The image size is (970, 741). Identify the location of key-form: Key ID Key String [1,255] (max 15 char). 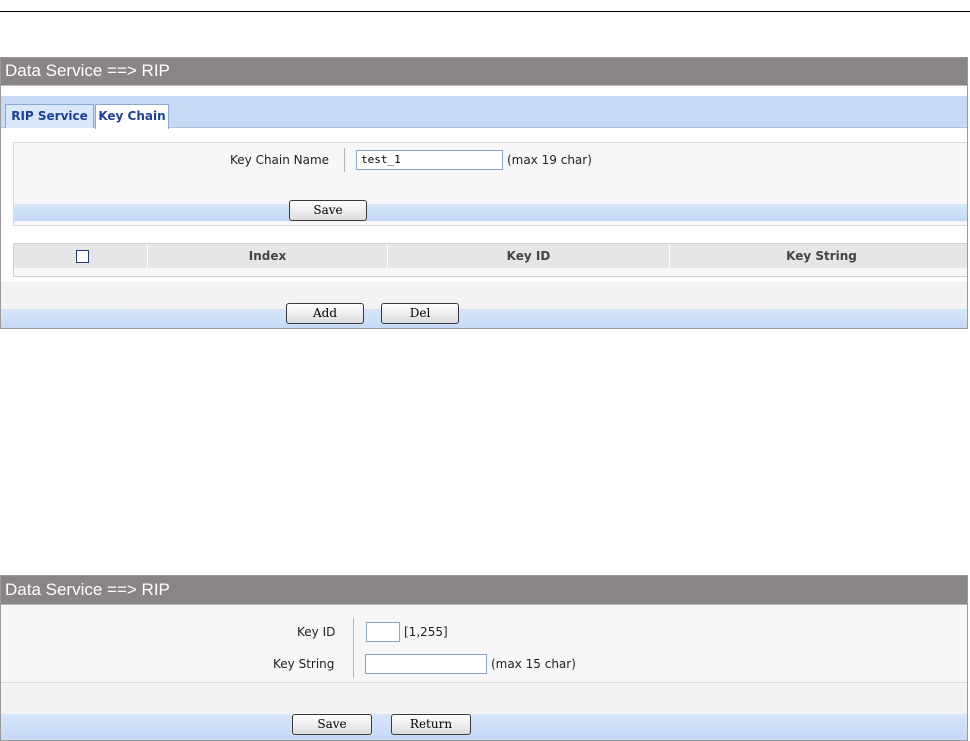
(484, 644).